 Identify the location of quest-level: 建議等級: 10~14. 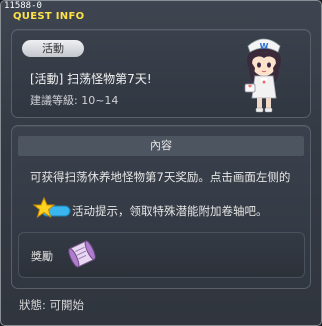
(74, 100).